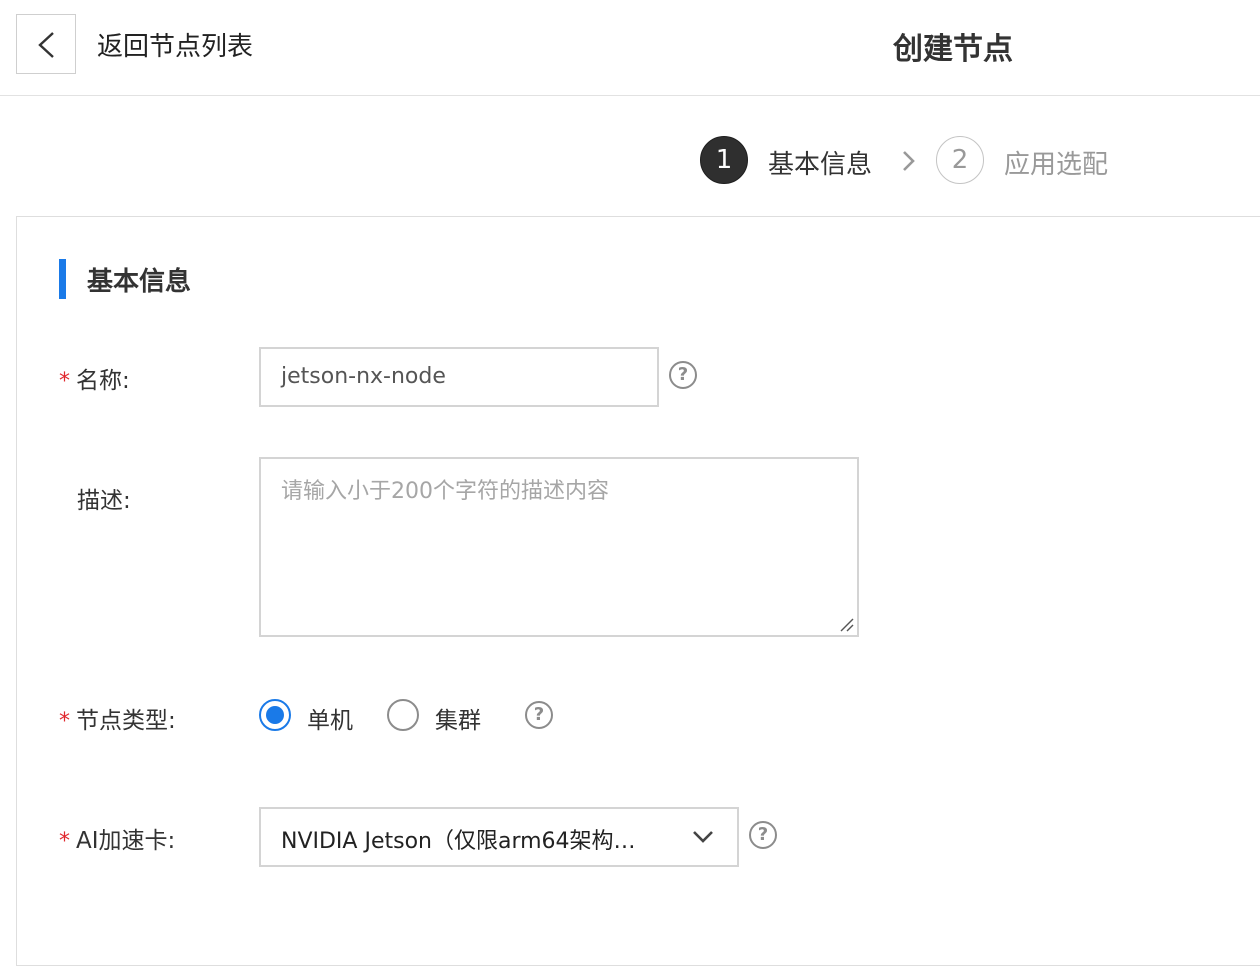  I want to click on step-indicator: 1 基本信息 2 应用选配, so click(630, 161).